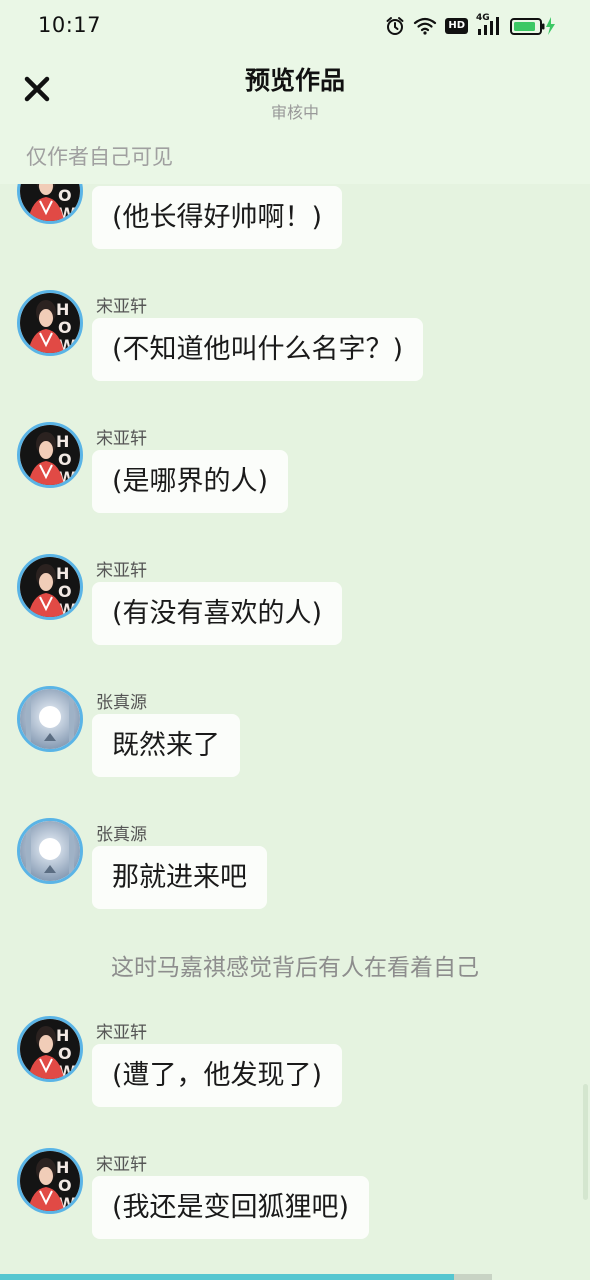 The height and width of the screenshot is (1280, 590). What do you see at coordinates (489, 25) in the screenshot?
I see `signal-4g-icon: 4G` at bounding box center [489, 25].